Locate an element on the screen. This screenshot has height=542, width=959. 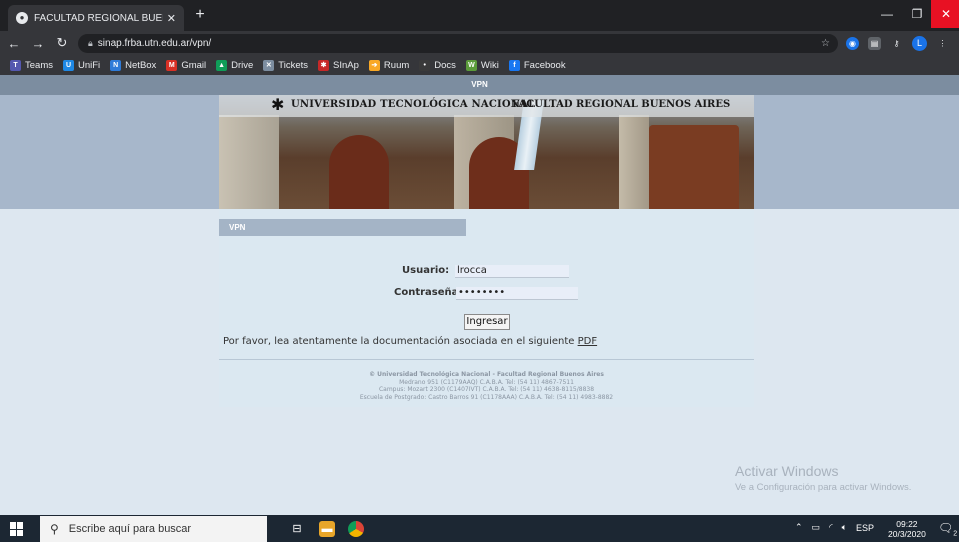
browser-tab: ● FACULTAD REGIONAL BUENOS A ✕ is located at coordinates (96, 18).